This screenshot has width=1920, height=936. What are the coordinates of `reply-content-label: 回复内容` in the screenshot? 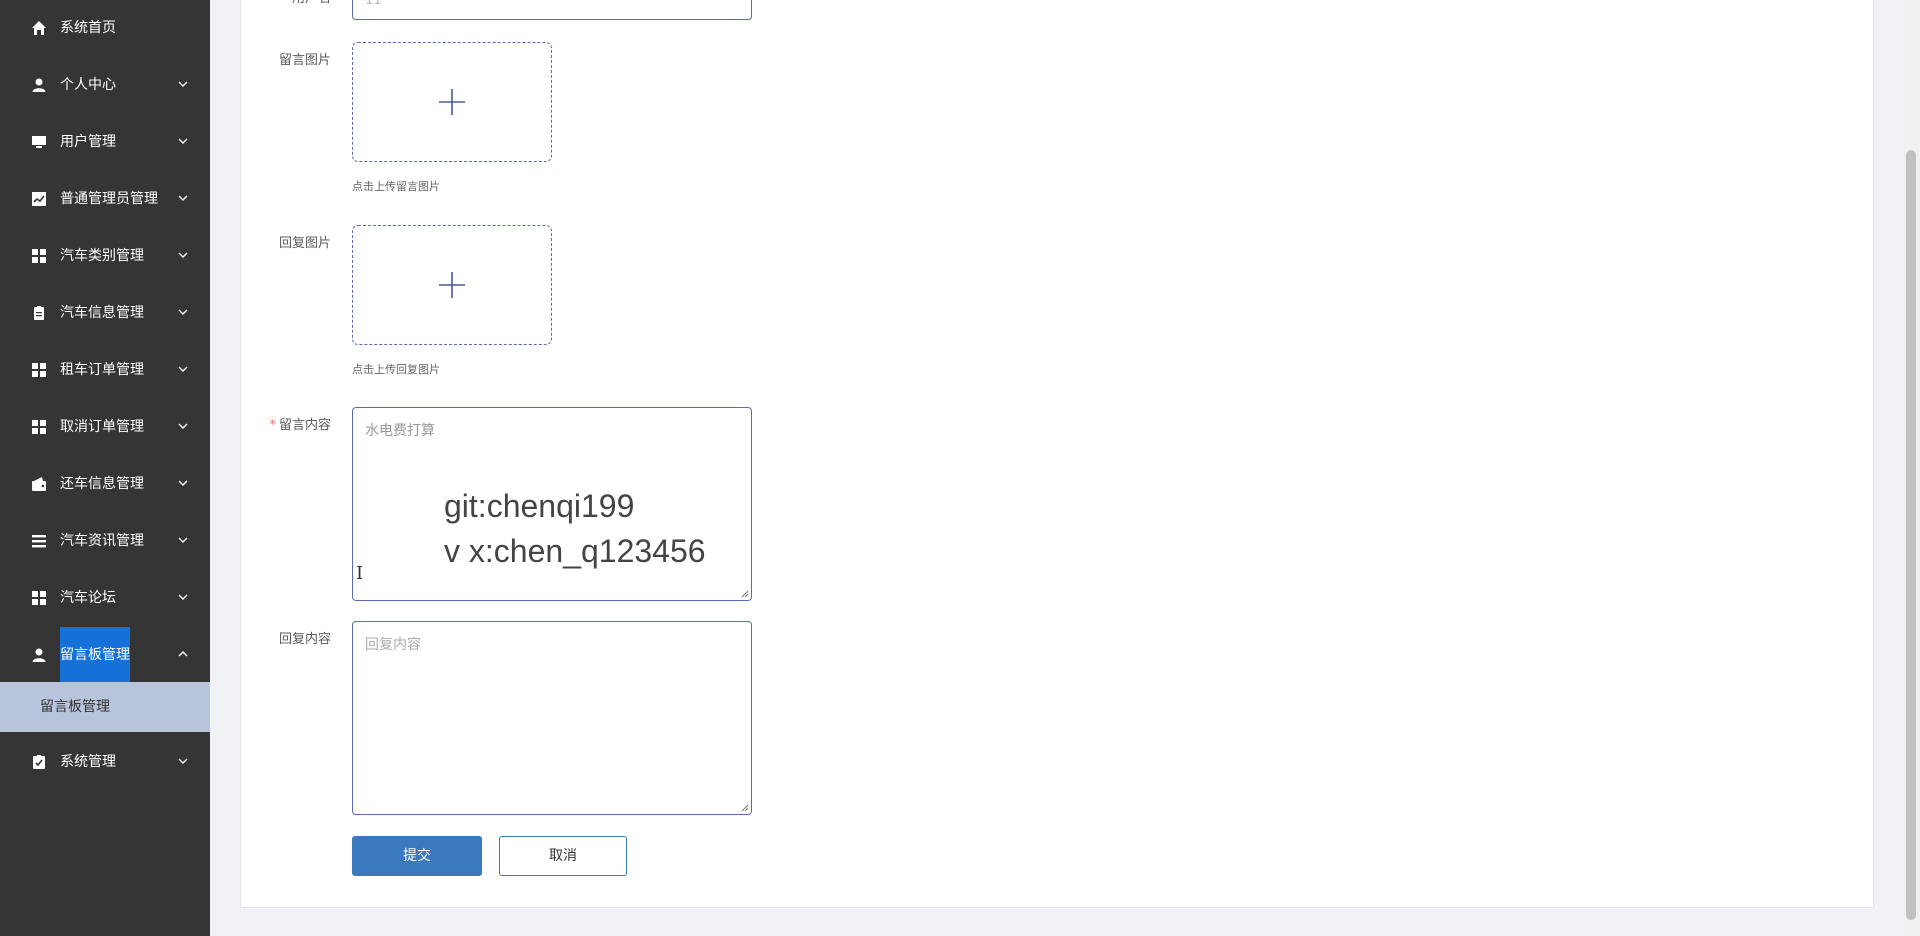 It's located at (304, 639).